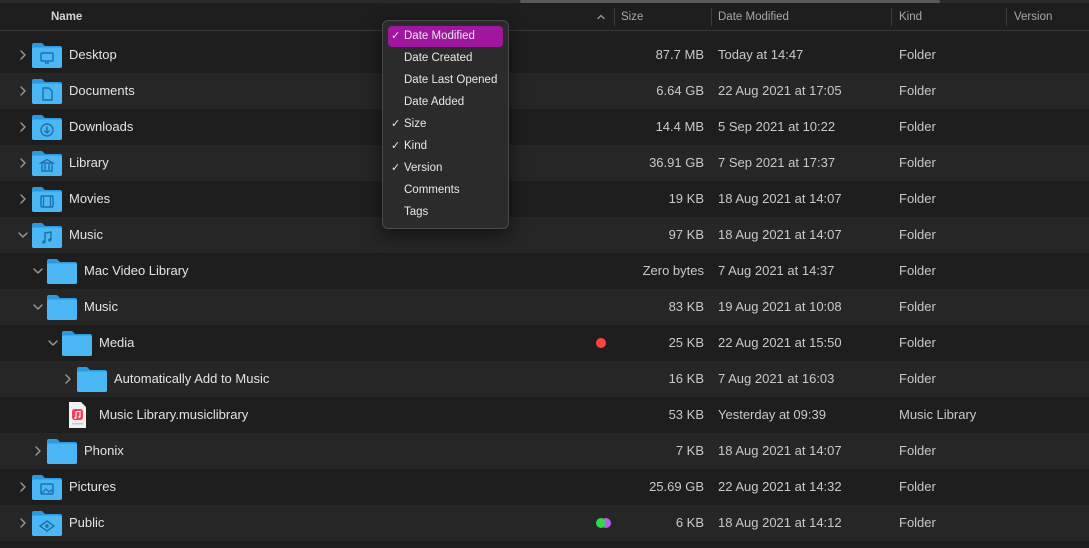 This screenshot has height=548, width=1089. Describe the element at coordinates (686, 306) in the screenshot. I see `file-size: 83 KB` at that location.